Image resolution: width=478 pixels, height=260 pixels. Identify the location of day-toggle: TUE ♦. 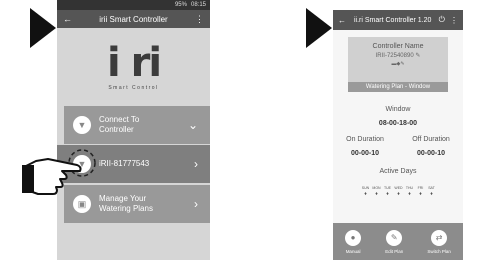
(387, 191).